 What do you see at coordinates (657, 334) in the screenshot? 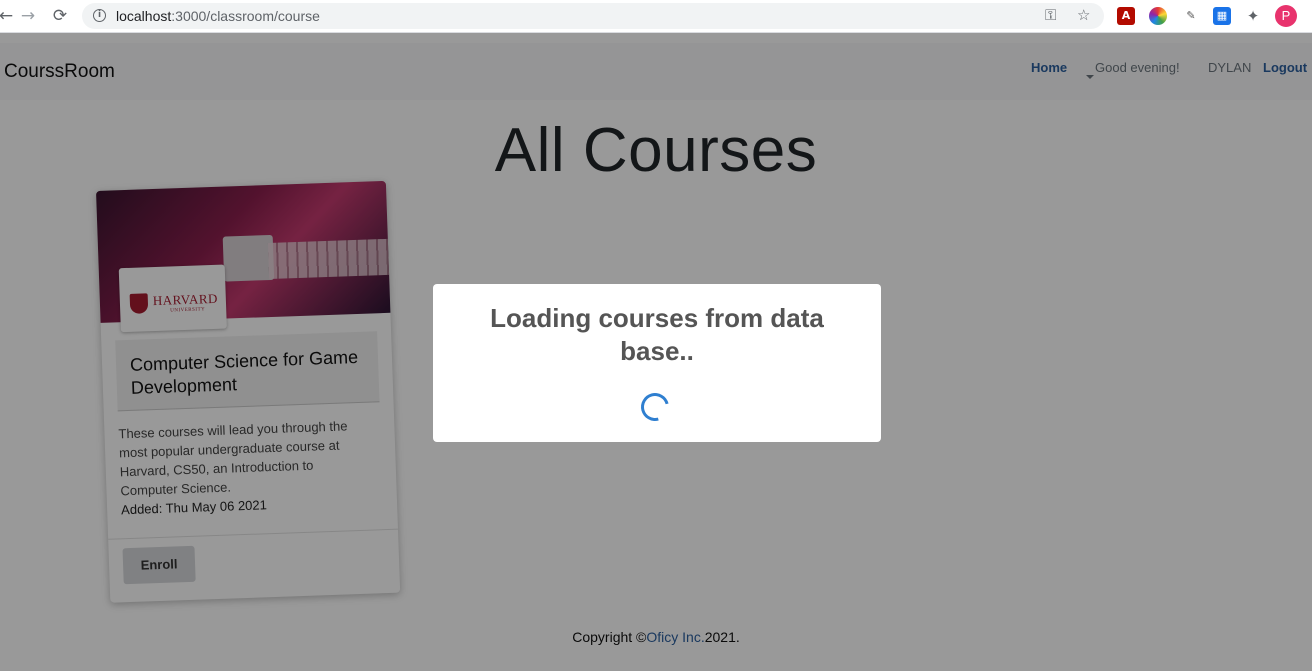
I see `loading-message: Loading courses from data base..` at bounding box center [657, 334].